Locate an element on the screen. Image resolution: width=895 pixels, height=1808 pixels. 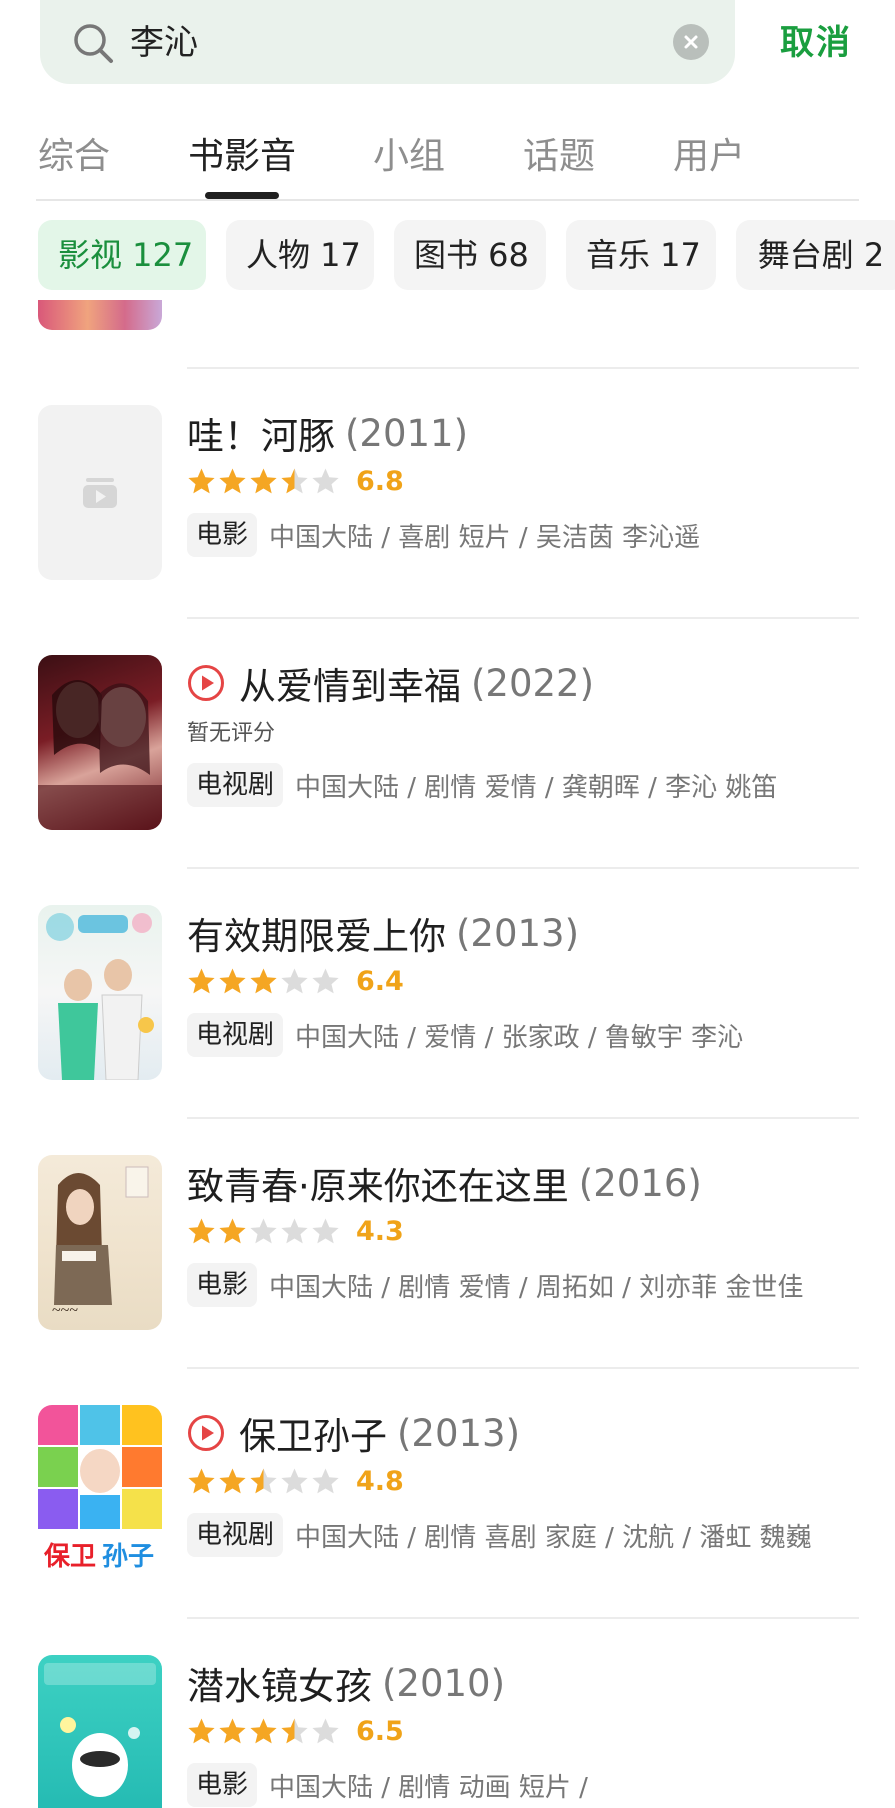
result-title: 哇！河豚 is located at coordinates (261, 433).